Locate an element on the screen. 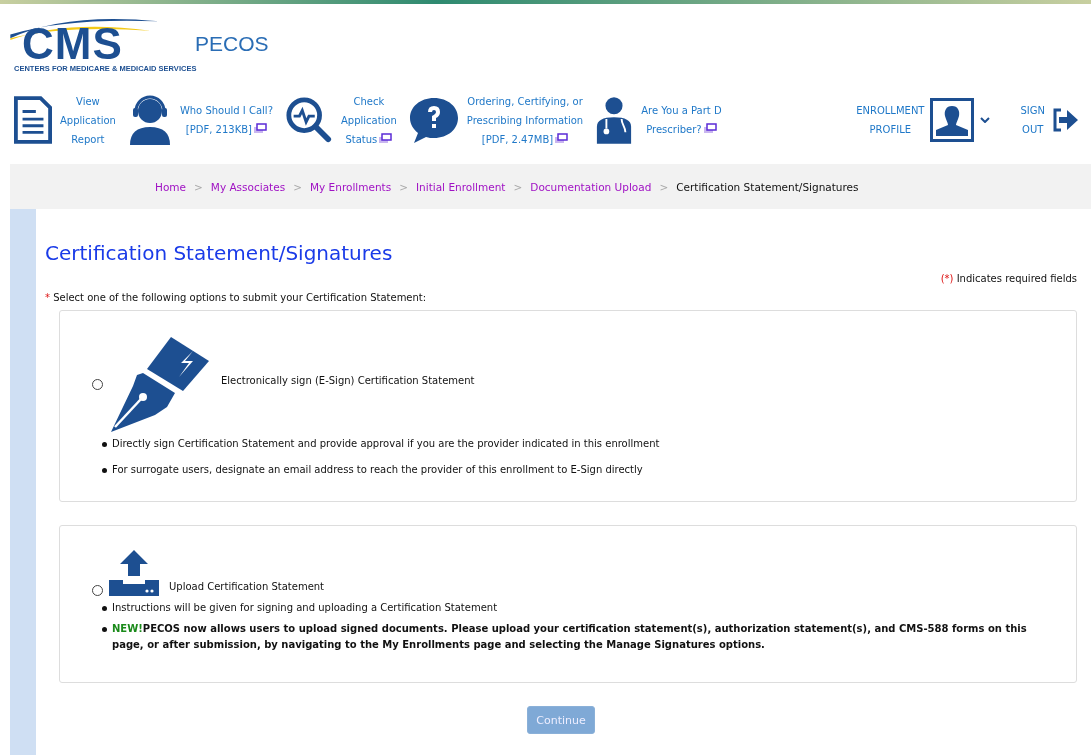  required-mark: (*) is located at coordinates (947, 278).